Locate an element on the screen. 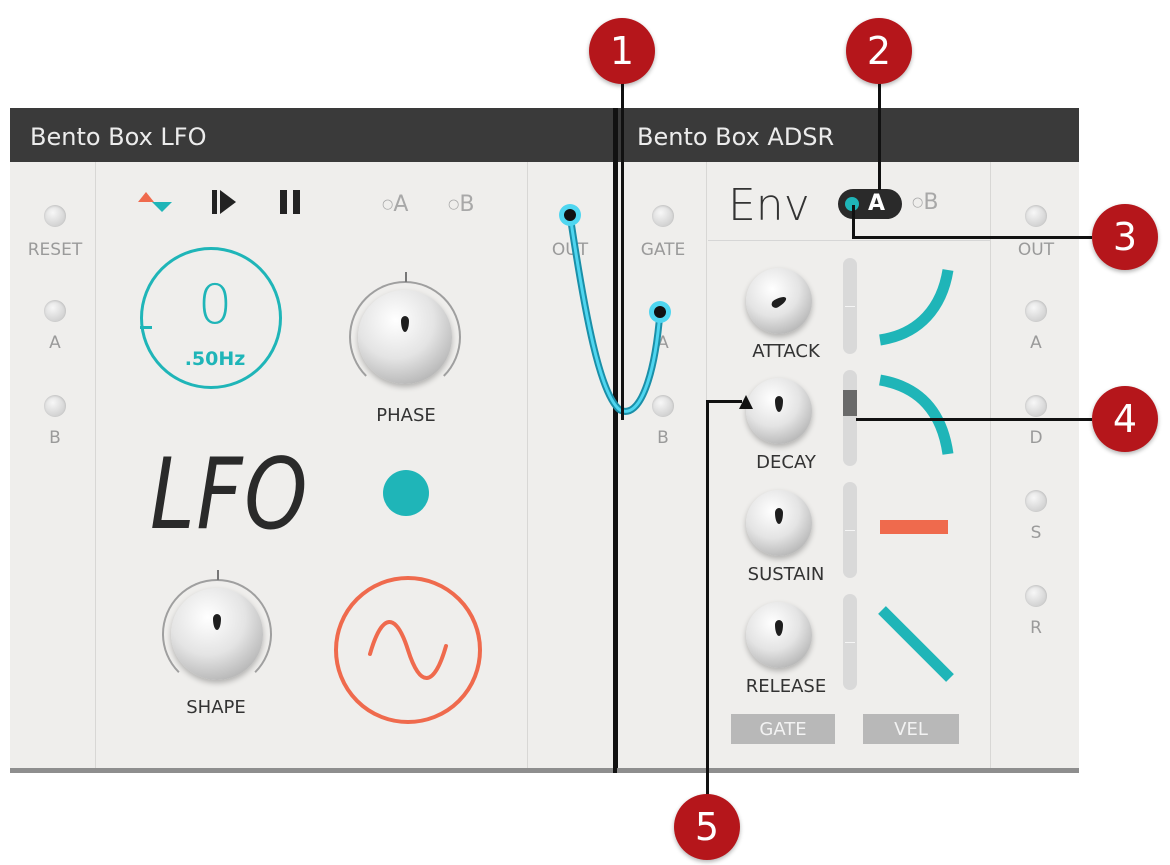  lfo-option-b: ○B is located at coordinates (461, 204).